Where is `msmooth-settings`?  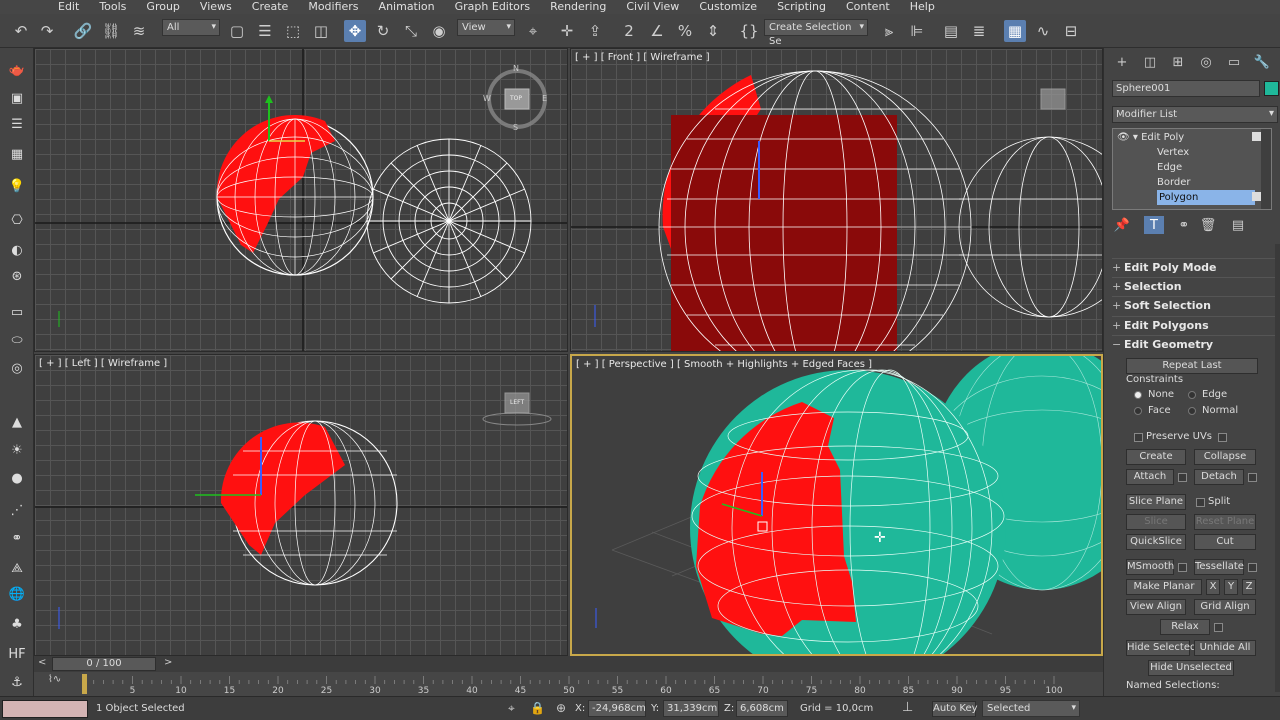 msmooth-settings is located at coordinates (1182, 567).